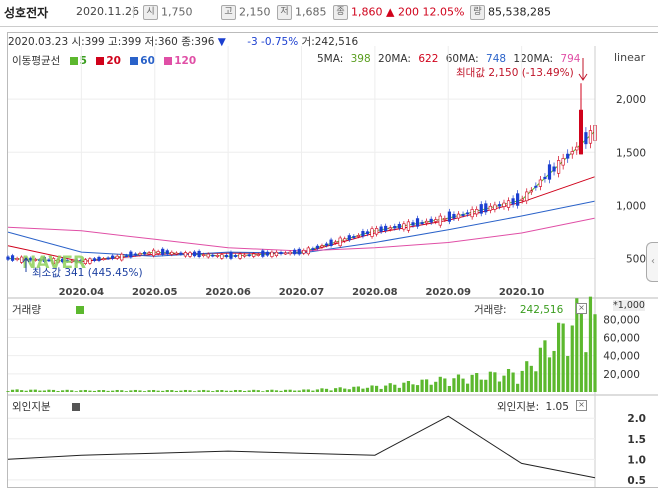  Describe the element at coordinates (448, 292) in the screenshot. I see `x-tick-label: 2020.09` at that location.